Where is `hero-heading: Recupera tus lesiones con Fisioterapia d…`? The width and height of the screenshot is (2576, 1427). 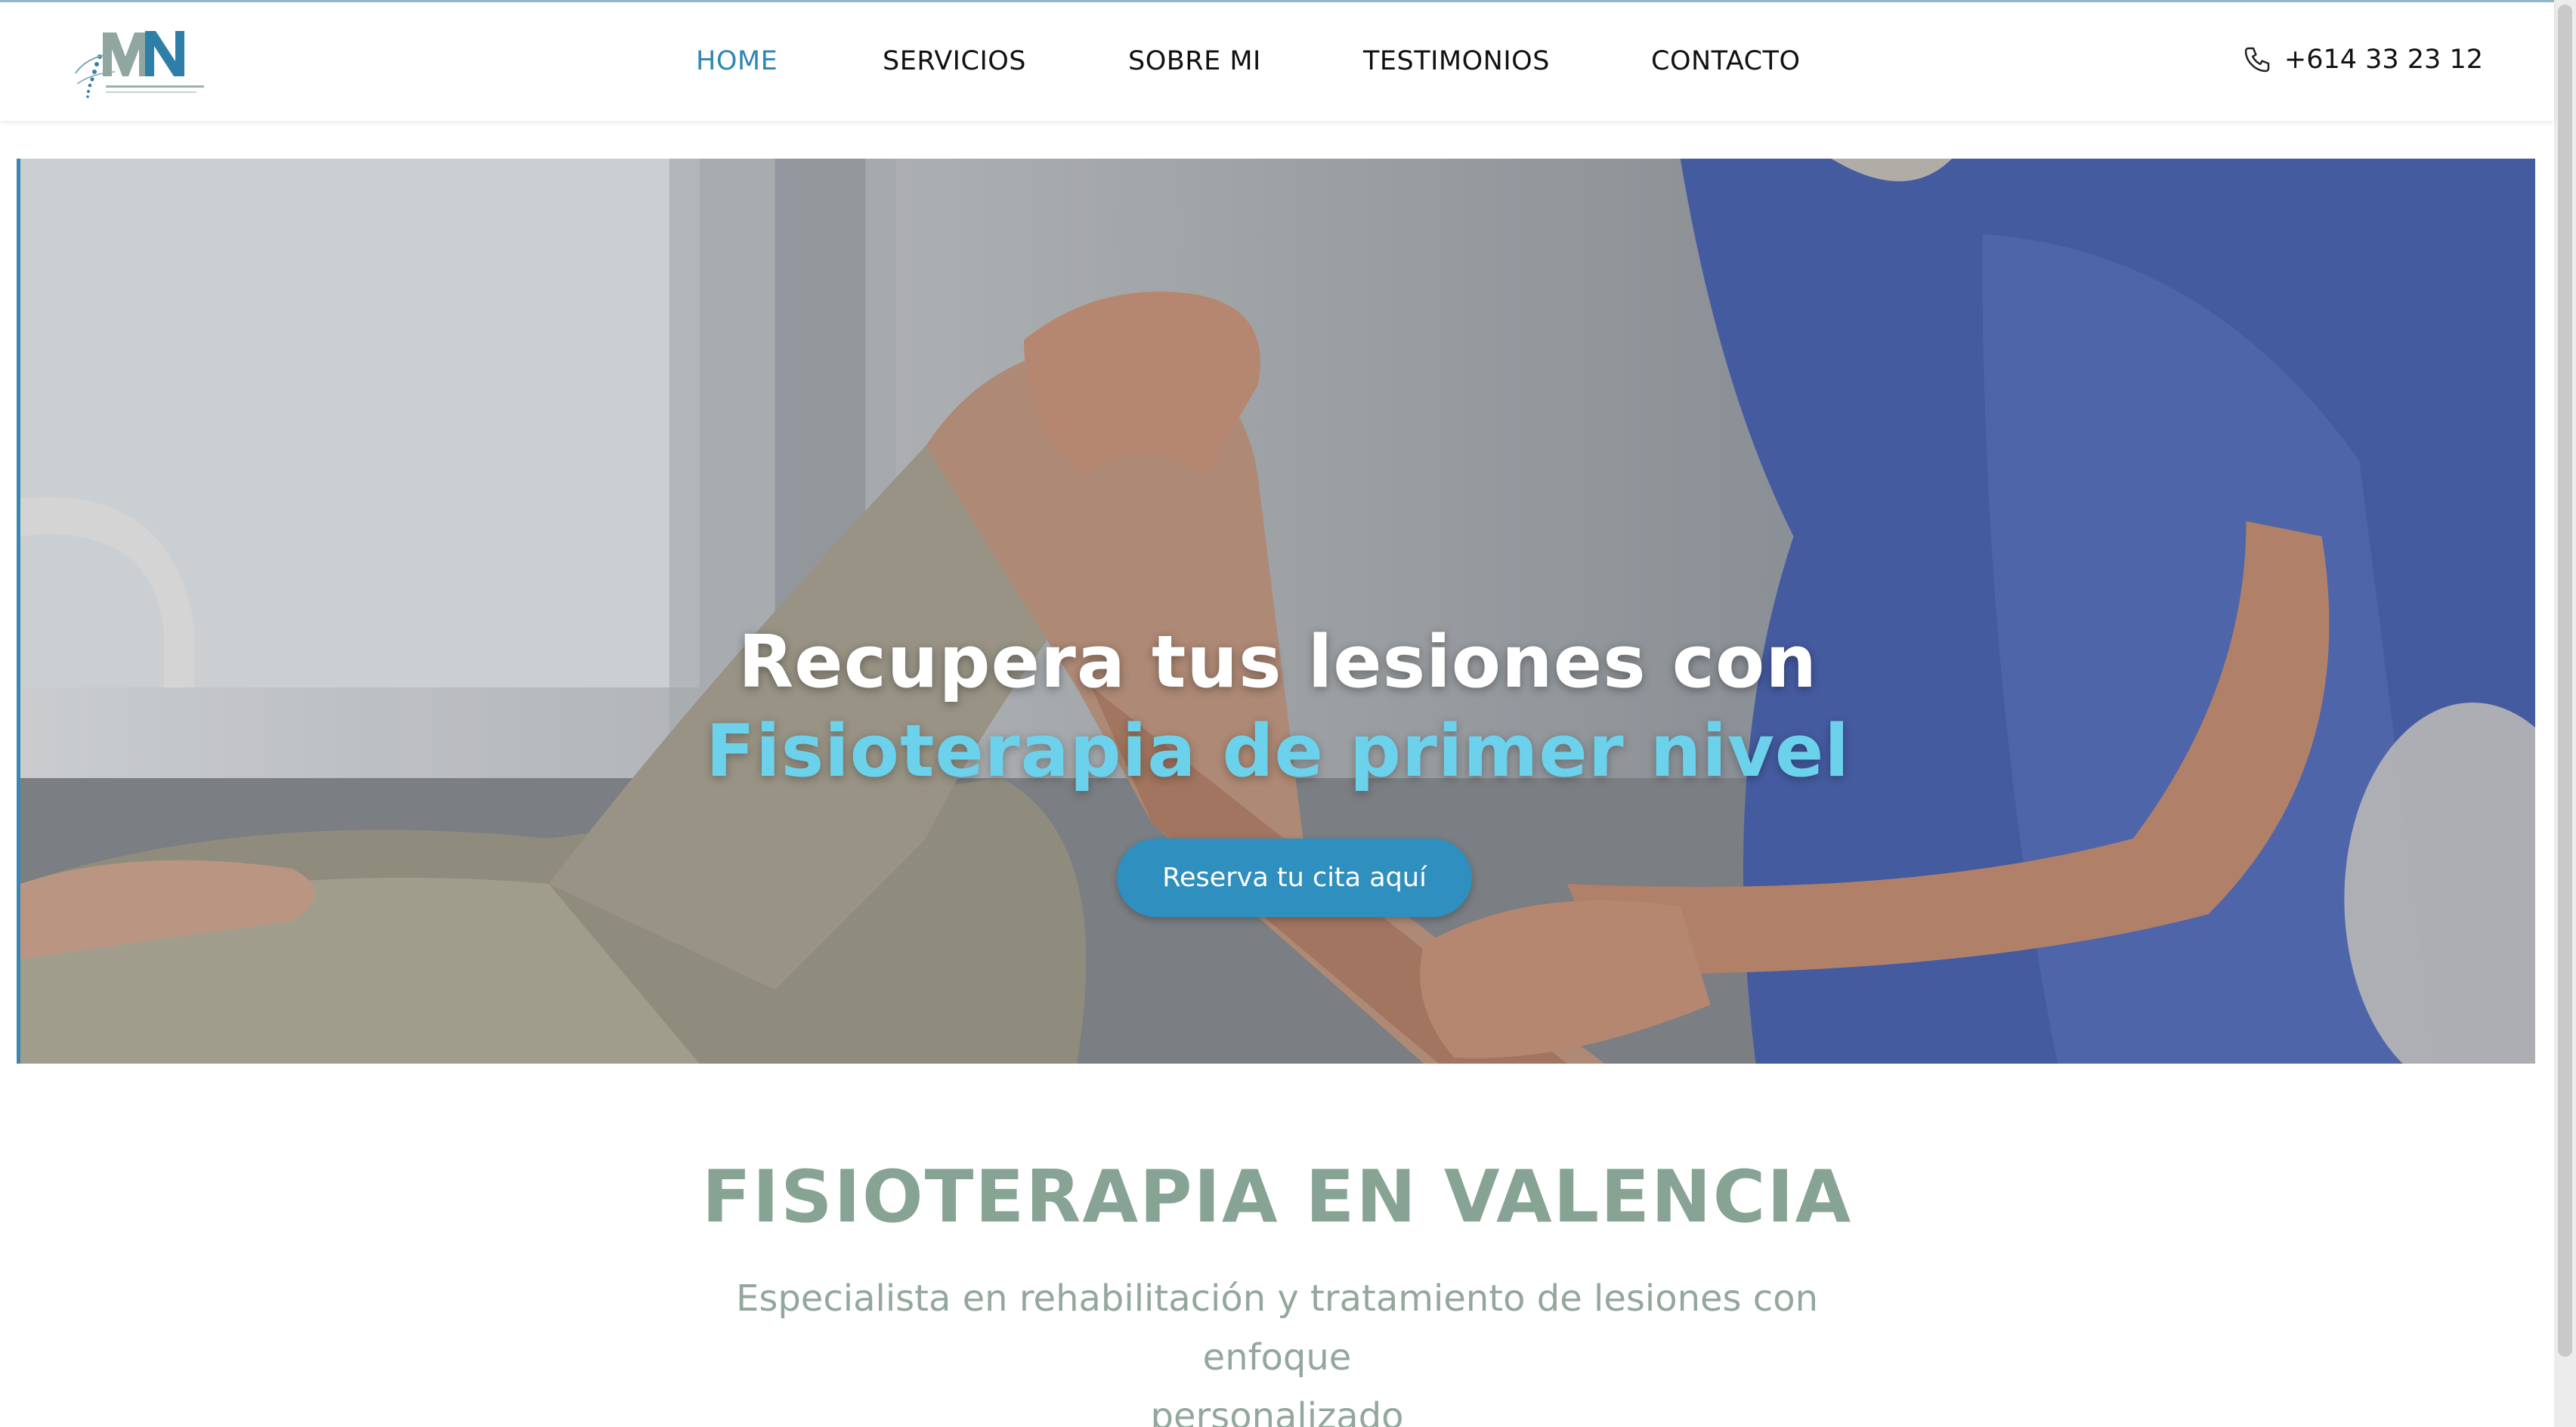
hero-heading: Recupera tus lesiones con Fisioterapia d… is located at coordinates (1277, 707).